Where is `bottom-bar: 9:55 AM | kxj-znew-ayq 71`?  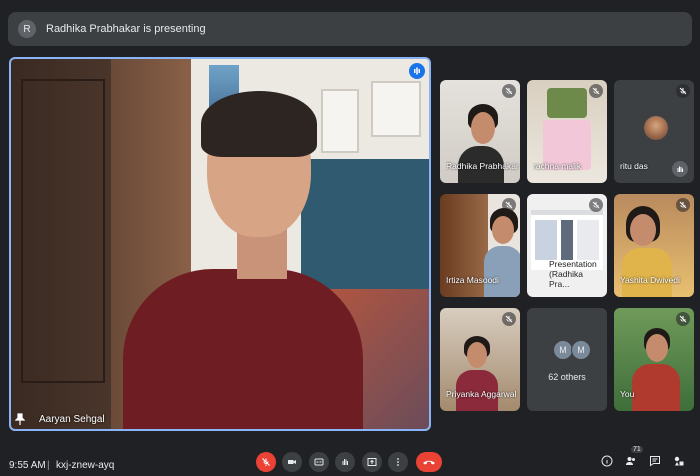 bottom-bar: 9:55 AM | kxj-znew-ayq 71 is located at coordinates (350, 461).